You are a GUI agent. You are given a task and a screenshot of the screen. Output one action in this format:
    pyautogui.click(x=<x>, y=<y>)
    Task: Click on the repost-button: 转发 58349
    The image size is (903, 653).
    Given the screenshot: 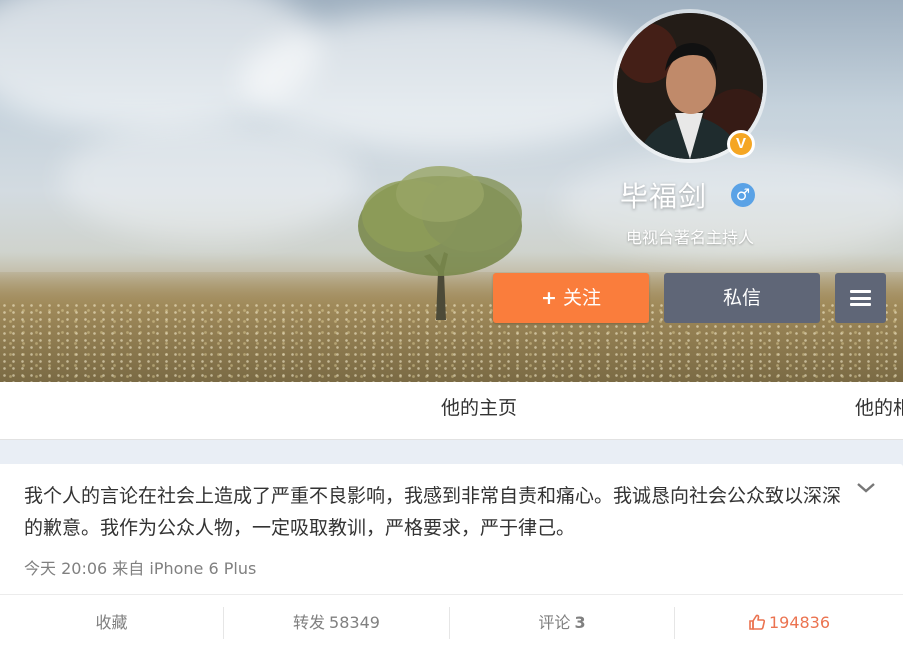 What is the action you would take?
    pyautogui.click(x=336, y=624)
    